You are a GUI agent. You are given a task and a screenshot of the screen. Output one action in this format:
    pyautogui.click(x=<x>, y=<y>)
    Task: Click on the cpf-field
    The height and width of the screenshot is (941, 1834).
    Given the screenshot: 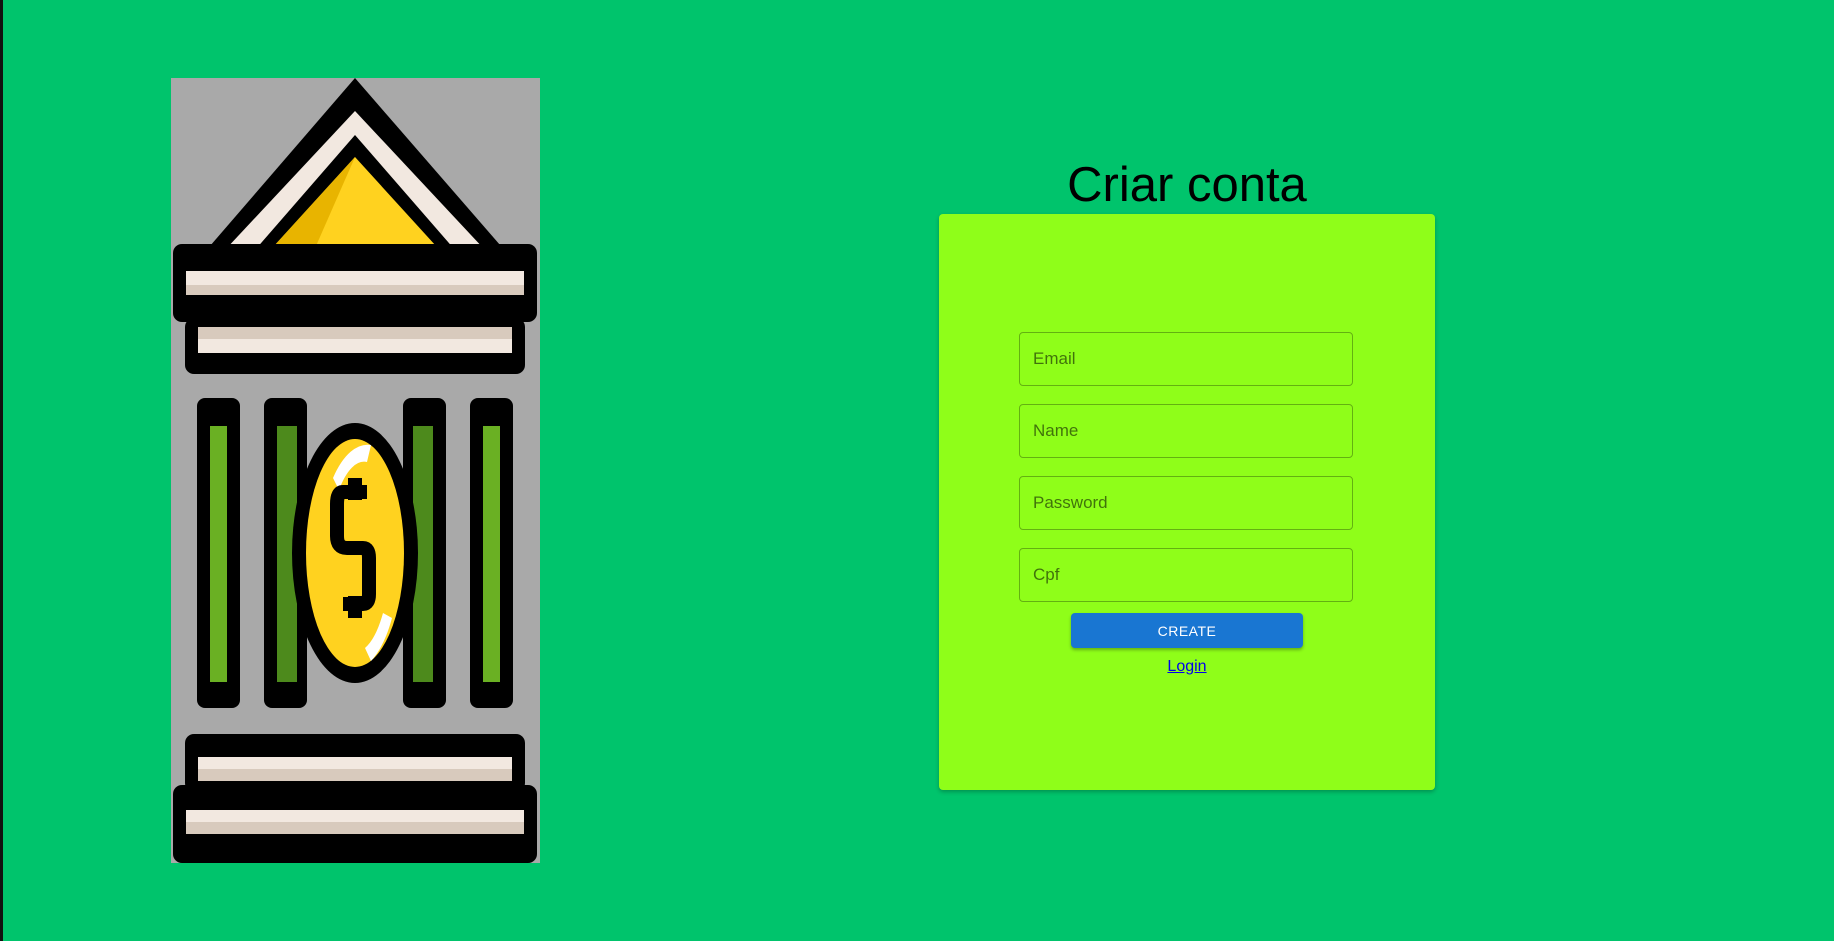 What is the action you would take?
    pyautogui.click(x=1186, y=575)
    